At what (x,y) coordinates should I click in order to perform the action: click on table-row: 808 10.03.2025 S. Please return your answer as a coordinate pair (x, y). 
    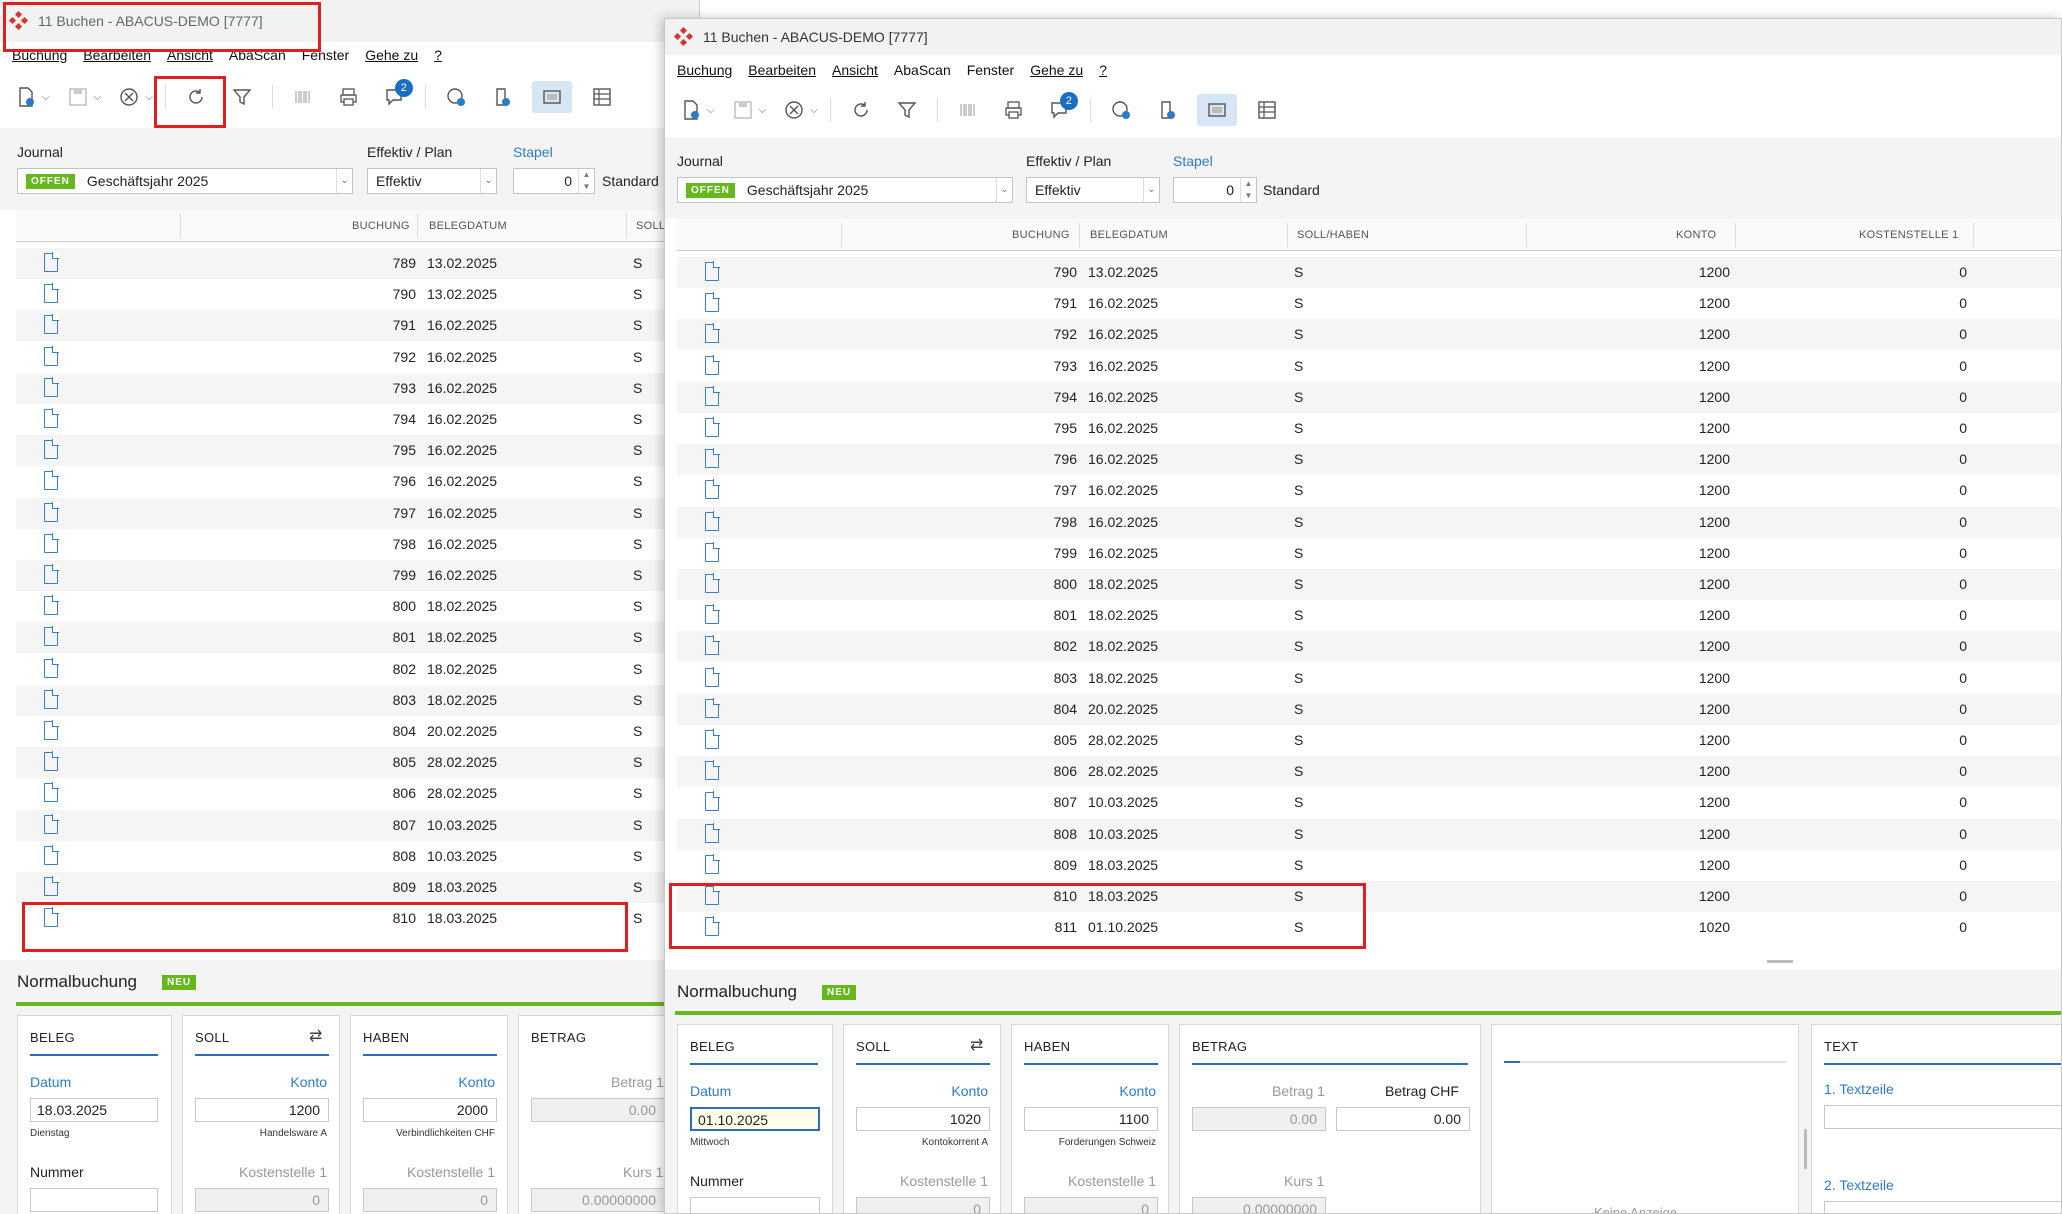
    Looking at the image, I should click on (357, 856).